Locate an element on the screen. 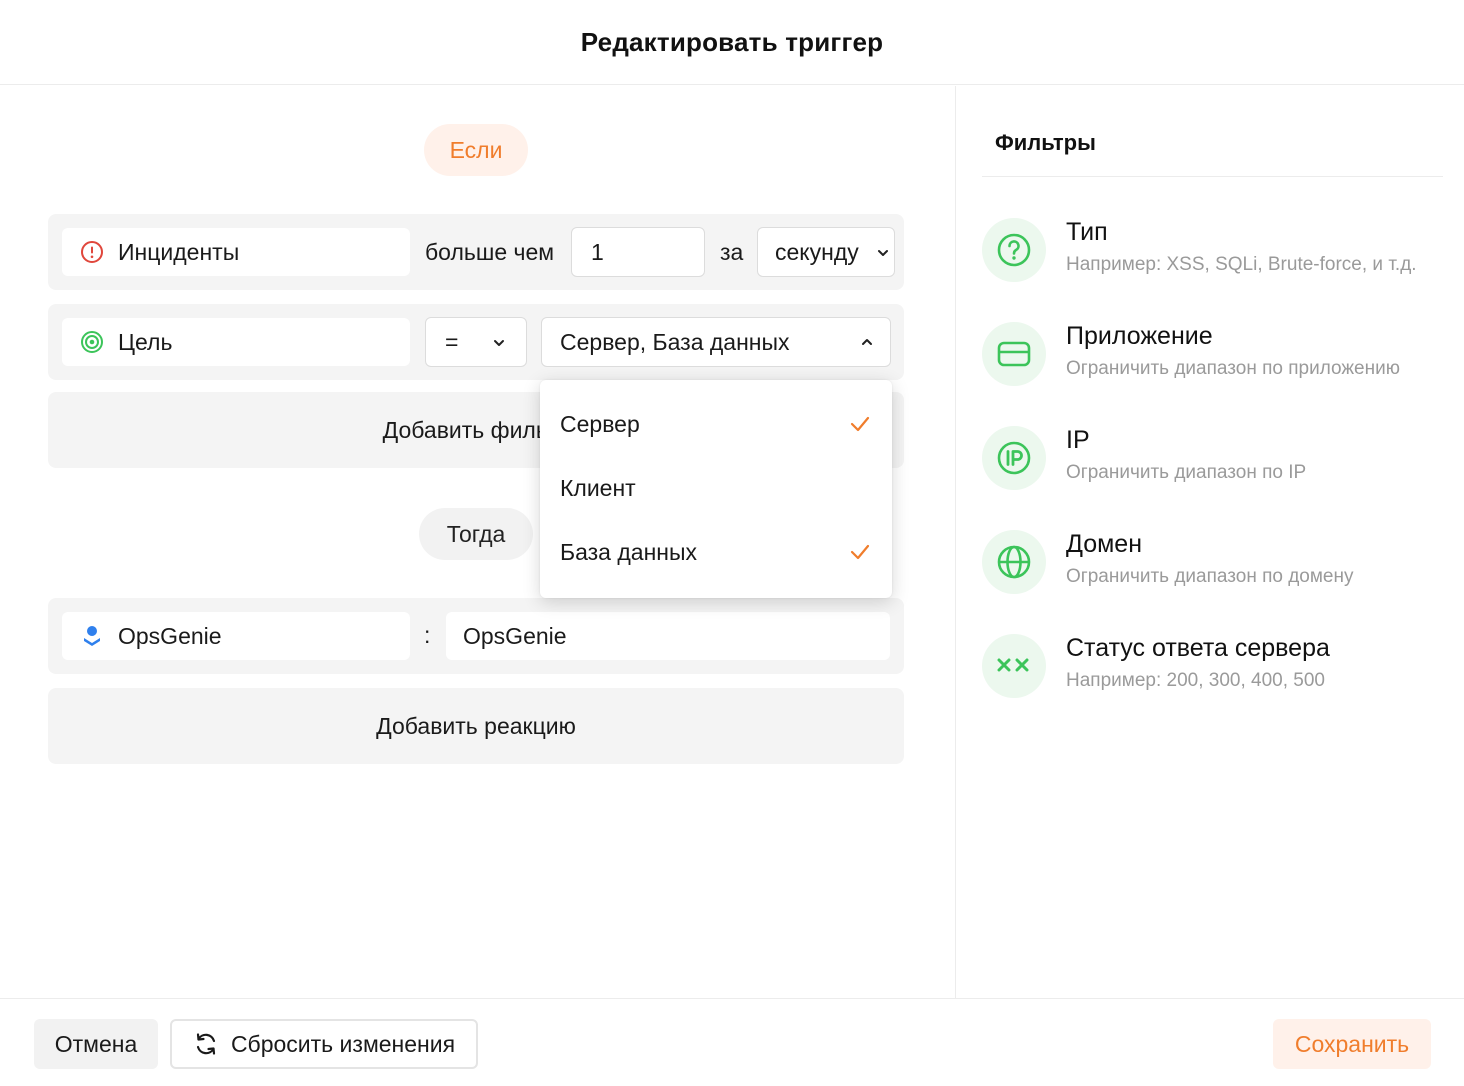 The width and height of the screenshot is (1464, 1086). condition-row-incidents: Инциденты больше чем 1 за секунду is located at coordinates (476, 252).